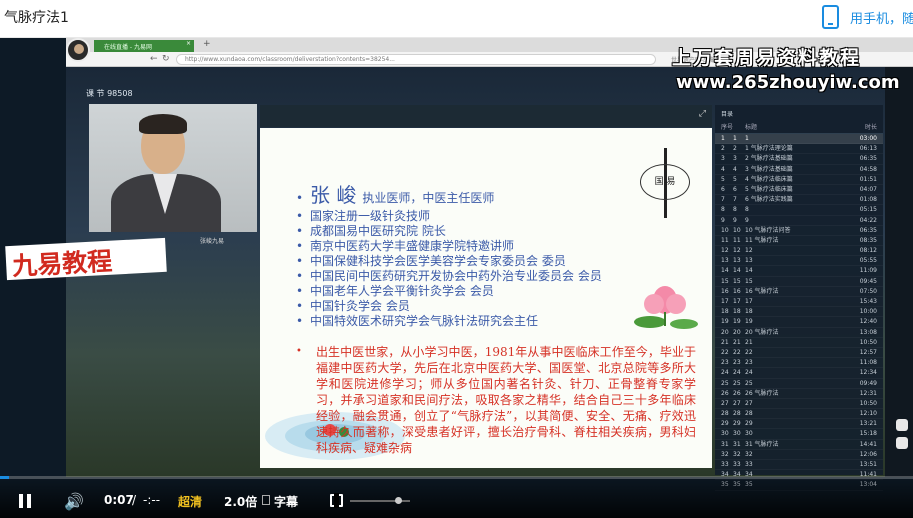 The height and width of the screenshot is (518, 913). What do you see at coordinates (830, 17) in the screenshot?
I see `phone-icon` at bounding box center [830, 17].